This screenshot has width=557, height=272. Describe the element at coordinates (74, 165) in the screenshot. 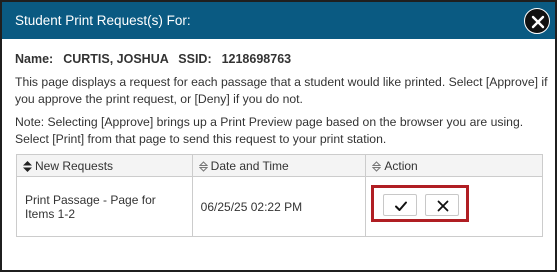

I see `header-label: New Requests` at that location.